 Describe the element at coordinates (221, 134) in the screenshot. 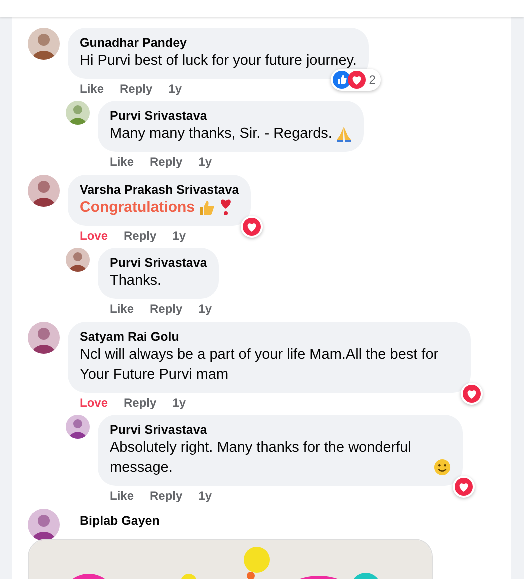

I see `comment-text: Many many thanks, Sir. - Regards.` at that location.